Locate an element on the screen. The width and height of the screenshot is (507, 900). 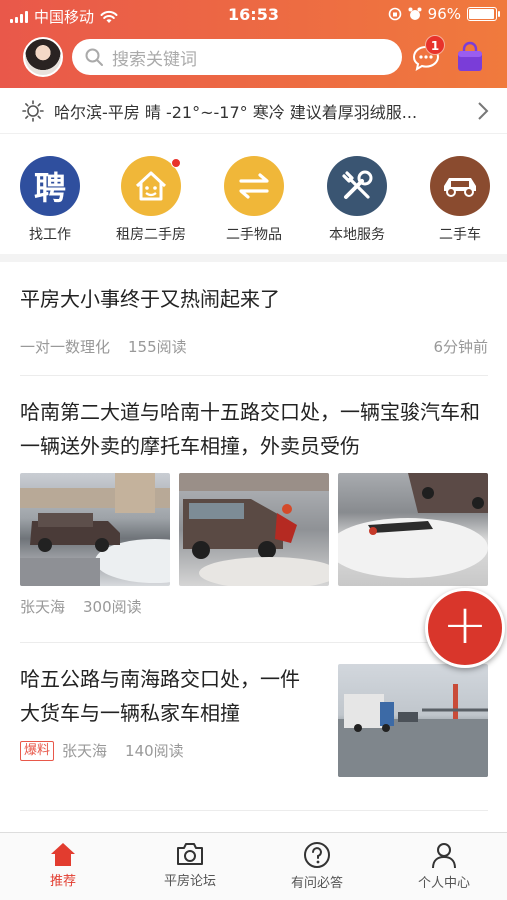
recruit-glyph: 聘 is located at coordinates (49, 188).